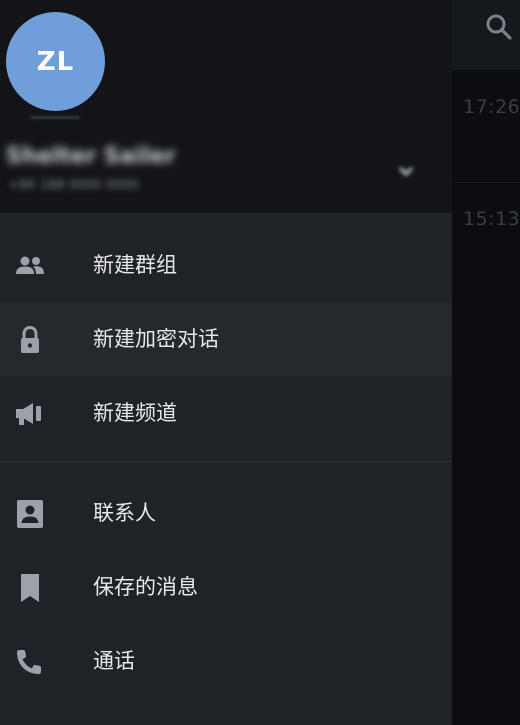 This screenshot has width=520, height=725. What do you see at coordinates (156, 339) in the screenshot?
I see `menu-item-label: 新建加密对话` at bounding box center [156, 339].